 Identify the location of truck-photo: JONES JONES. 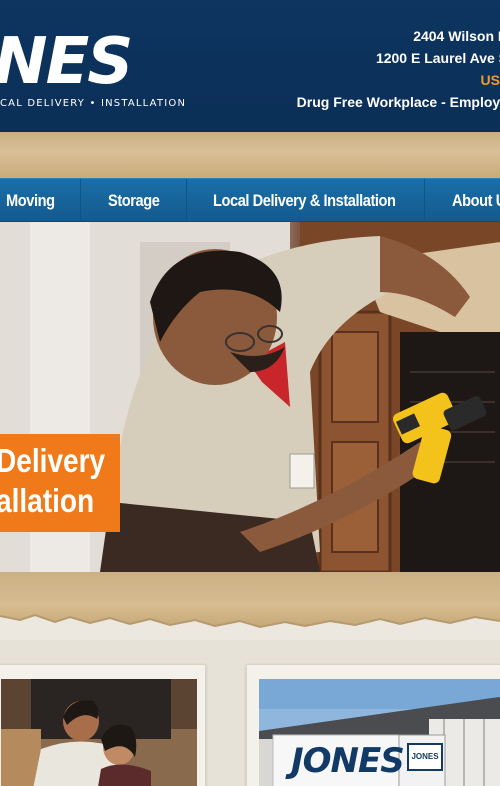
(379, 732).